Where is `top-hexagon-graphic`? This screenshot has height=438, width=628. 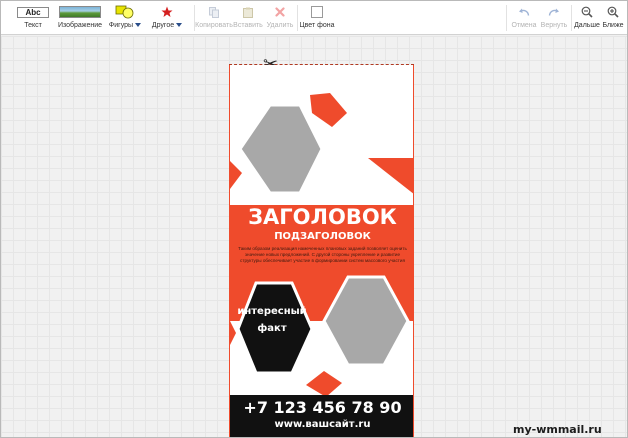 top-hexagon-graphic is located at coordinates (321, 144).